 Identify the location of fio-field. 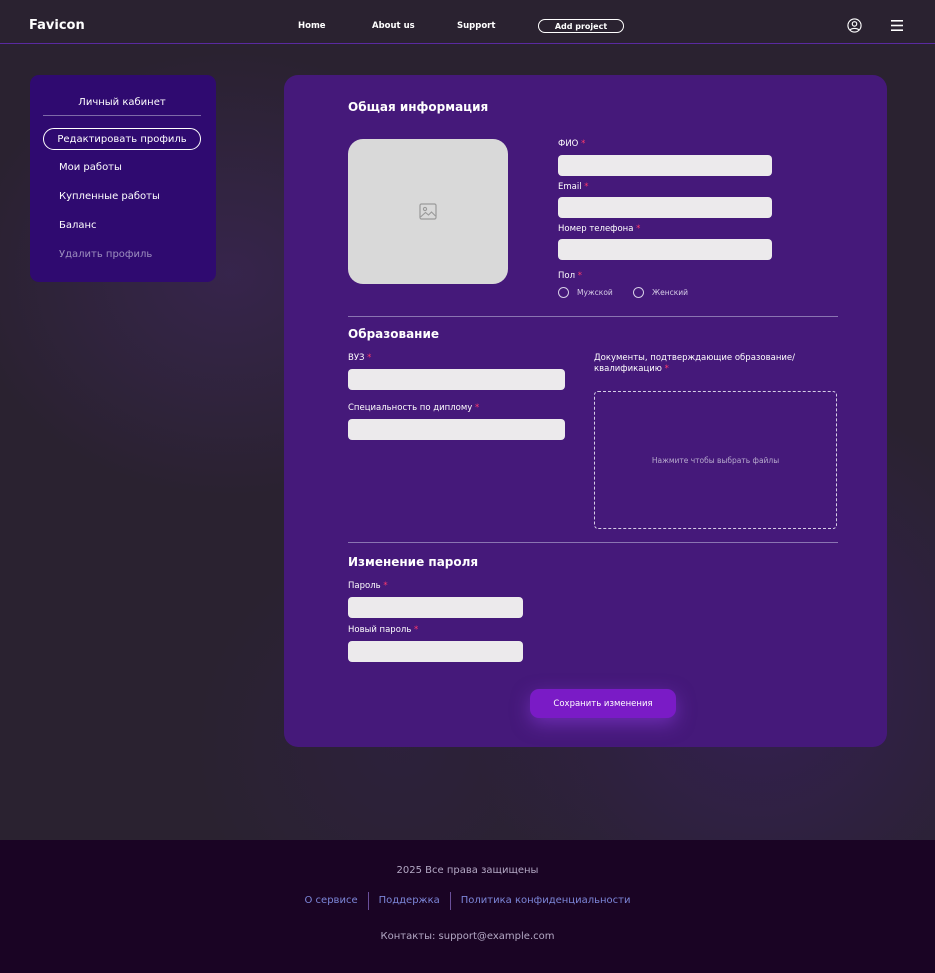
(665, 165).